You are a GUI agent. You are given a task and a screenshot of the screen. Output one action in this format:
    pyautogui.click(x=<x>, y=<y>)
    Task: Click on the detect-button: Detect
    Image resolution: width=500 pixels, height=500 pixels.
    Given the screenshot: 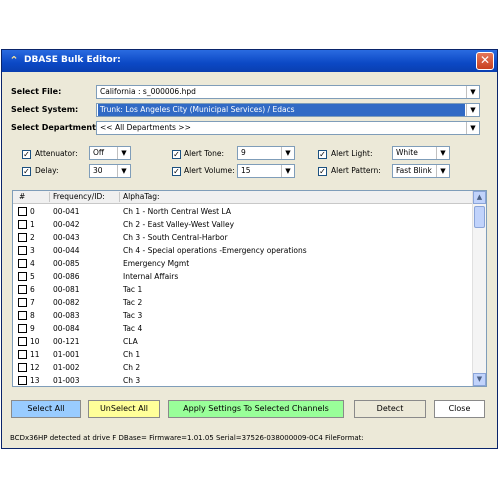 What is the action you would take?
    pyautogui.click(x=390, y=409)
    